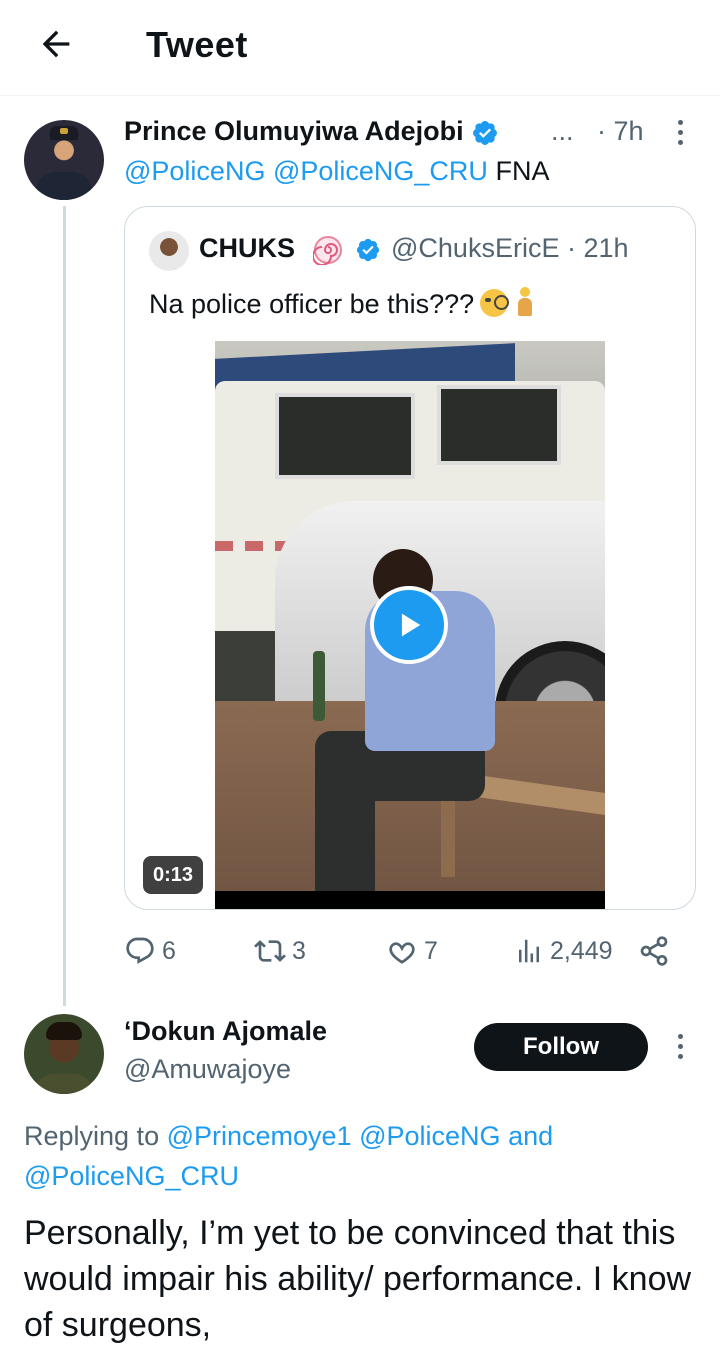 This screenshot has height=1361, width=720. Describe the element at coordinates (92, 1136) in the screenshot. I see `replying-prefix: Replying to` at that location.